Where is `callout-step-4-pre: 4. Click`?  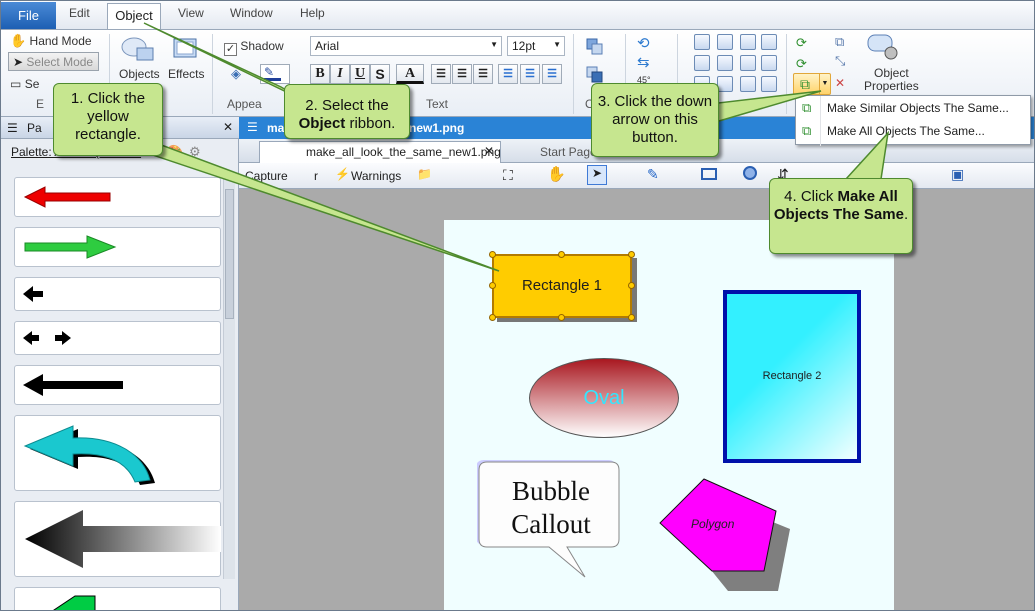
callout-step-4-pre: 4. Click is located at coordinates (809, 196).